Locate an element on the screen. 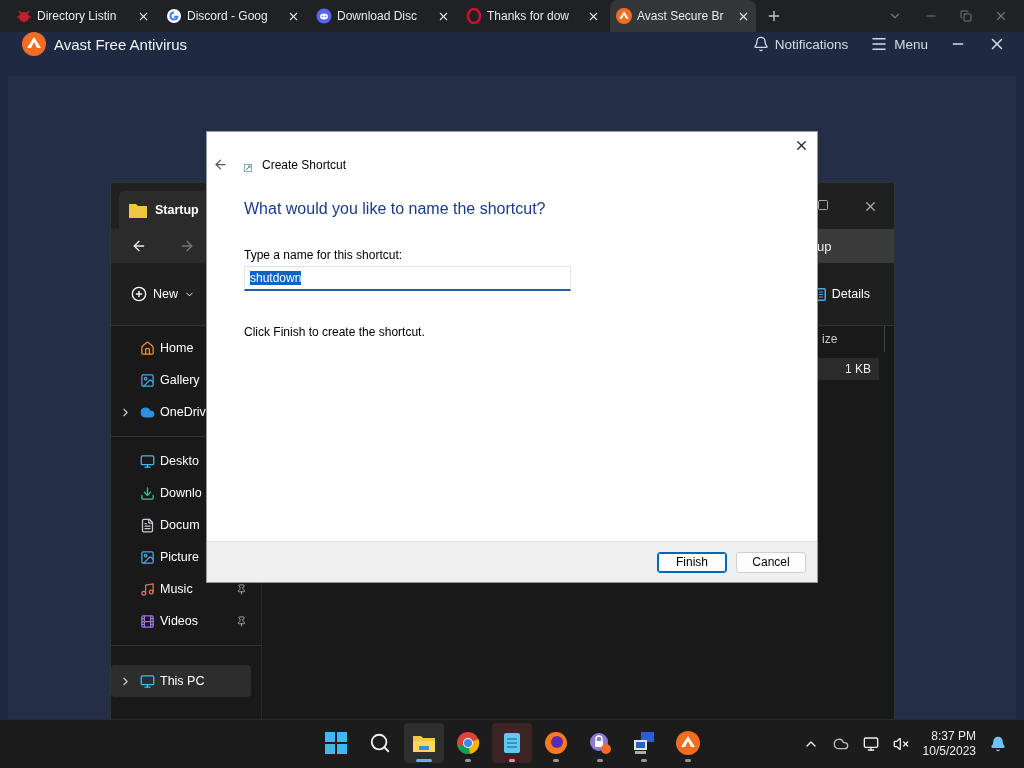  forward-icon is located at coordinates (187, 246).